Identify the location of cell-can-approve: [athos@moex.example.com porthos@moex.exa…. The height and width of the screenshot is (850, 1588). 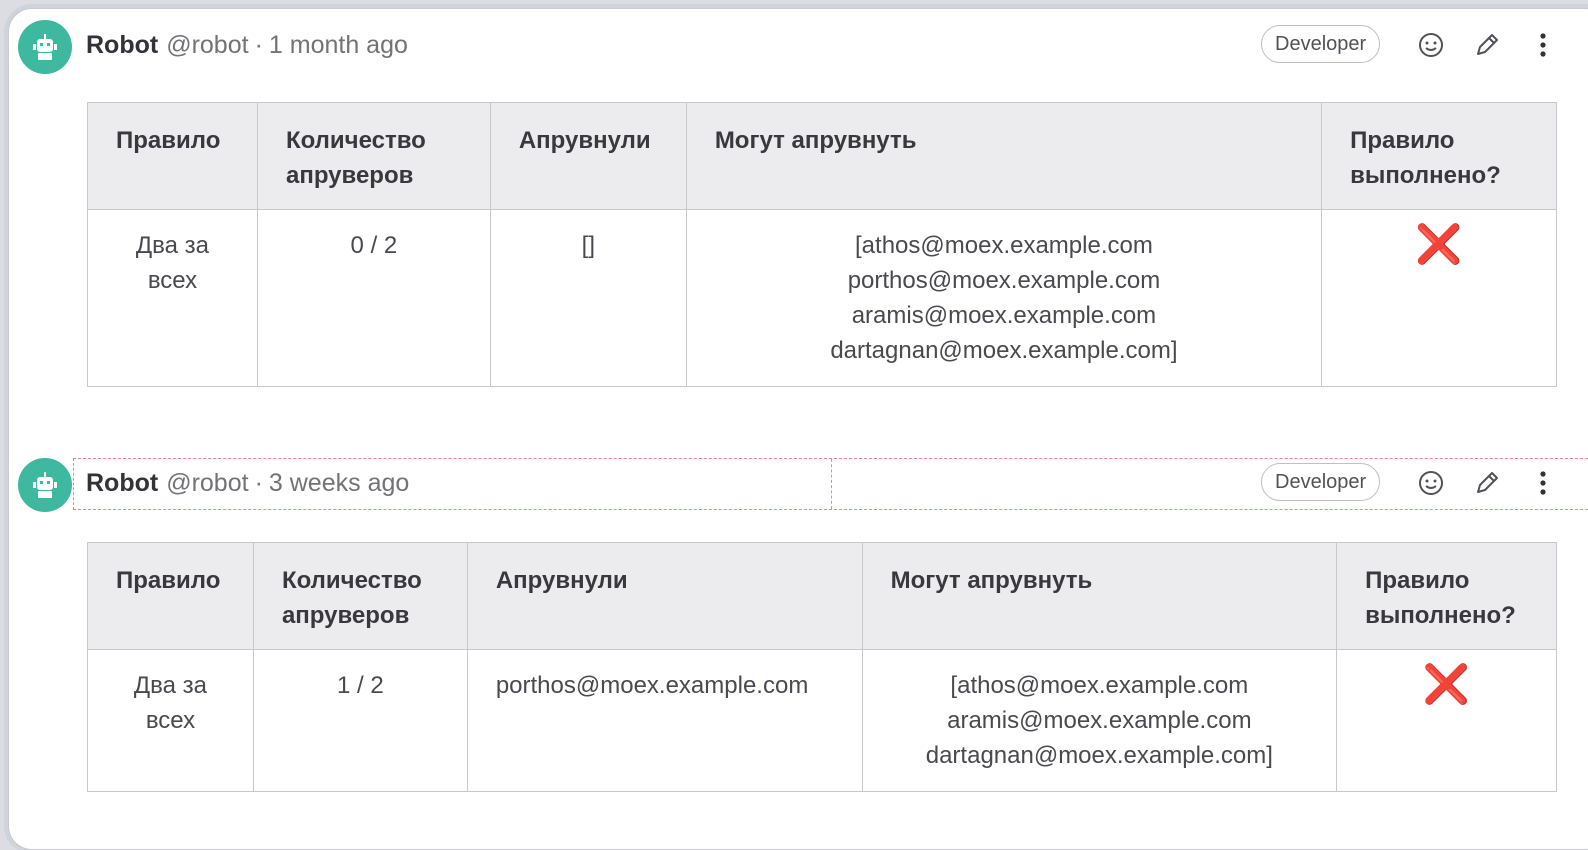
(1004, 298).